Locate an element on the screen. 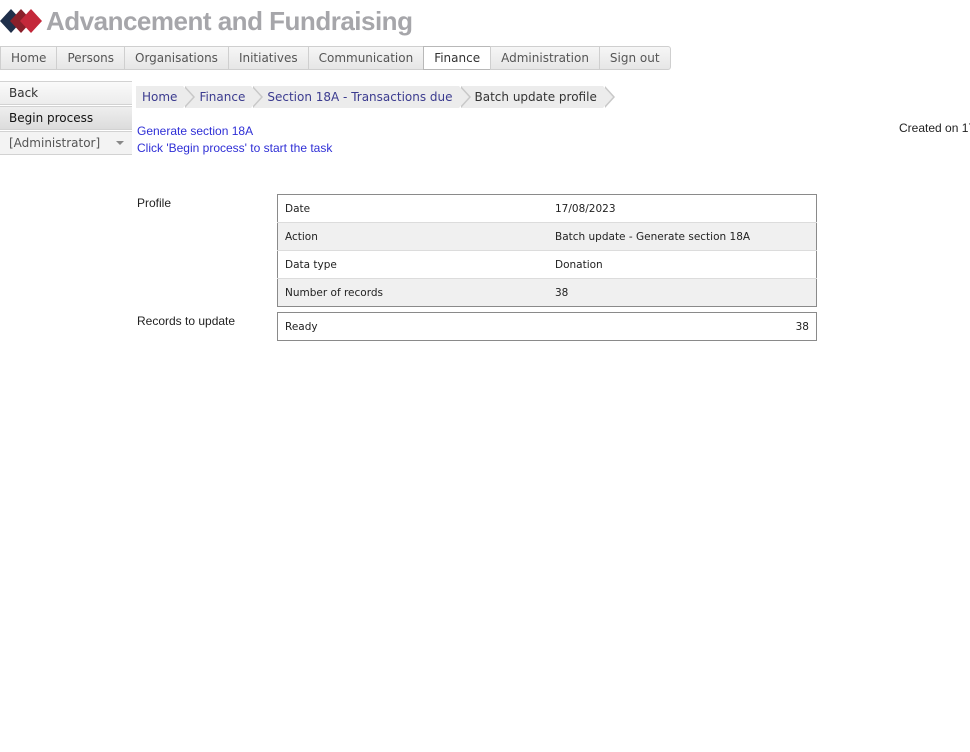 The width and height of the screenshot is (970, 752). breadcrumb-home: Home is located at coordinates (166, 97).